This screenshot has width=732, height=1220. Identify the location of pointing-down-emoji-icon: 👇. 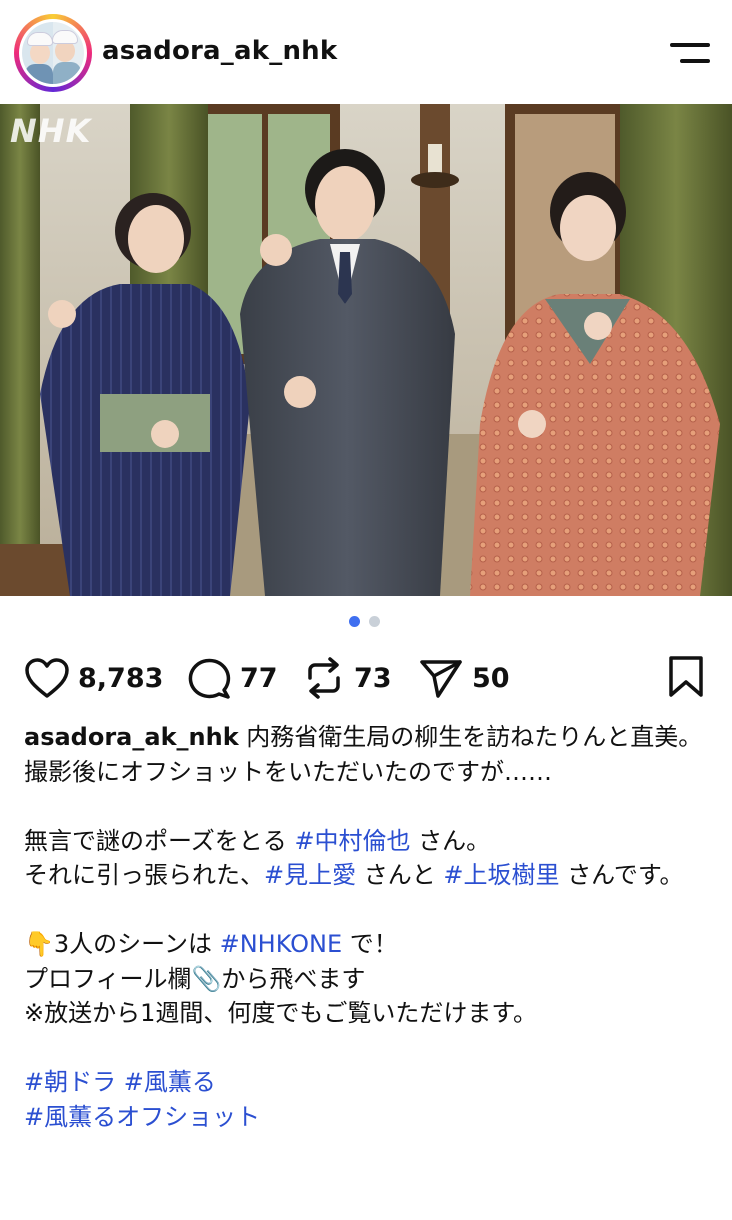
(39, 944).